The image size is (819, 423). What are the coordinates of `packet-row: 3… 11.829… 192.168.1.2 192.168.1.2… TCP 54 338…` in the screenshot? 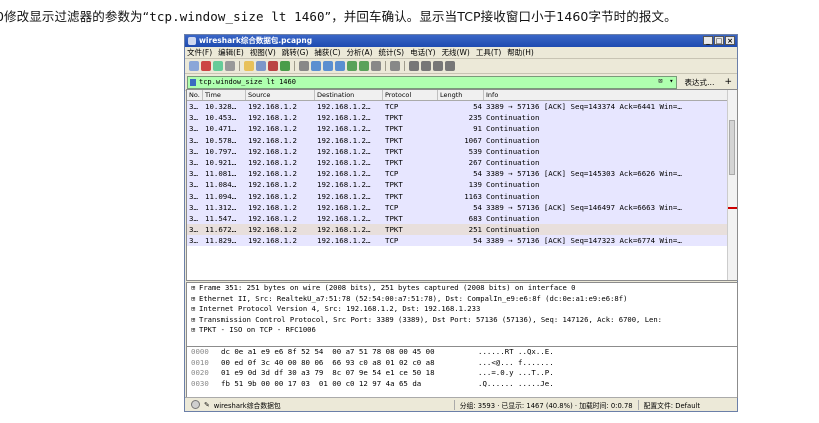 It's located at (462, 241).